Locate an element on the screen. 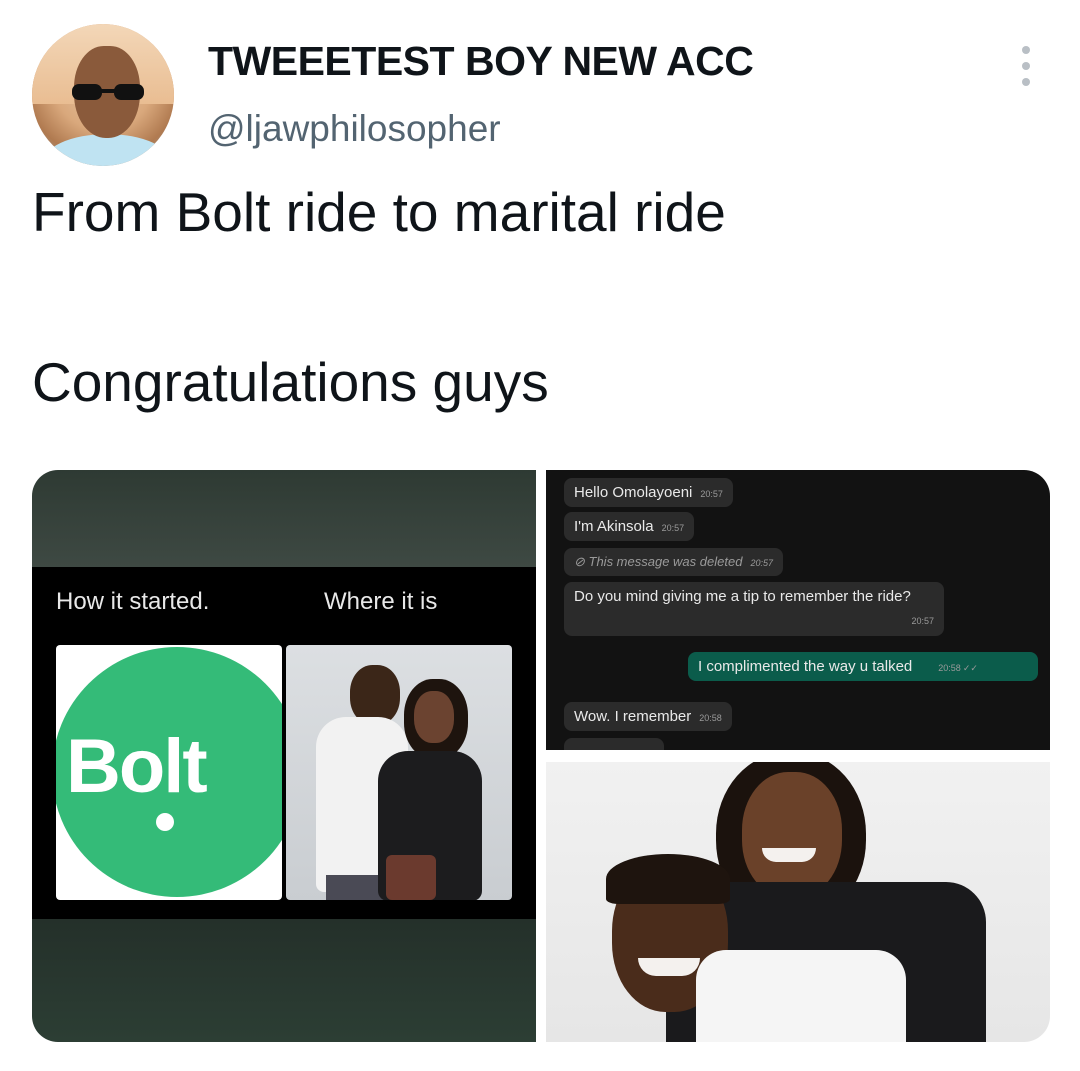  couple-photo is located at coordinates (399, 772).